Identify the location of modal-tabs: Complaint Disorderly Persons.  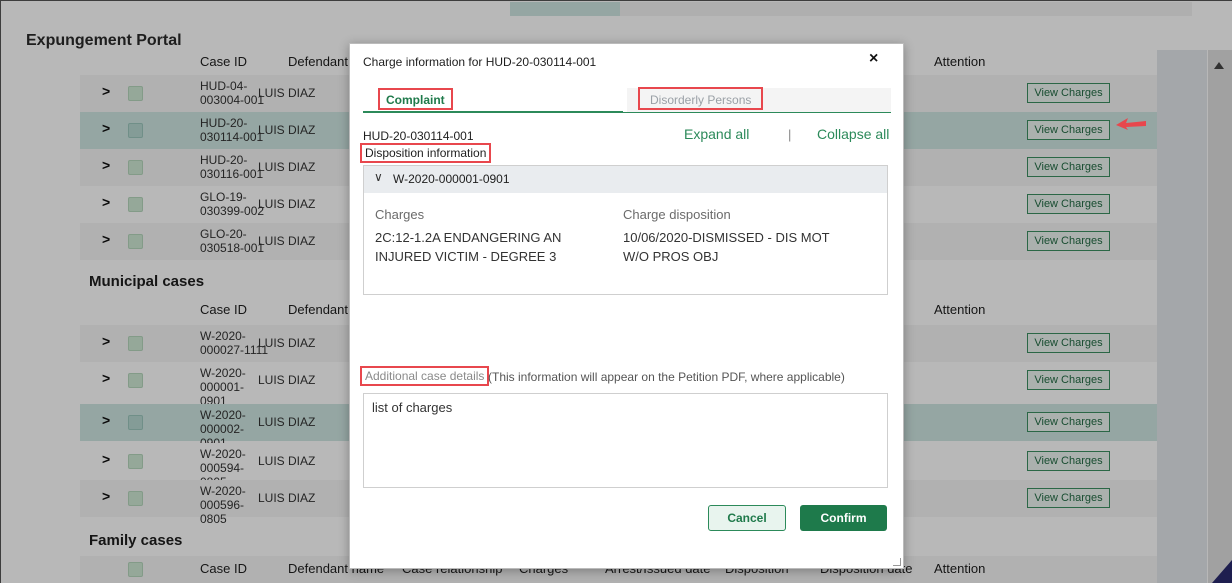
(627, 99).